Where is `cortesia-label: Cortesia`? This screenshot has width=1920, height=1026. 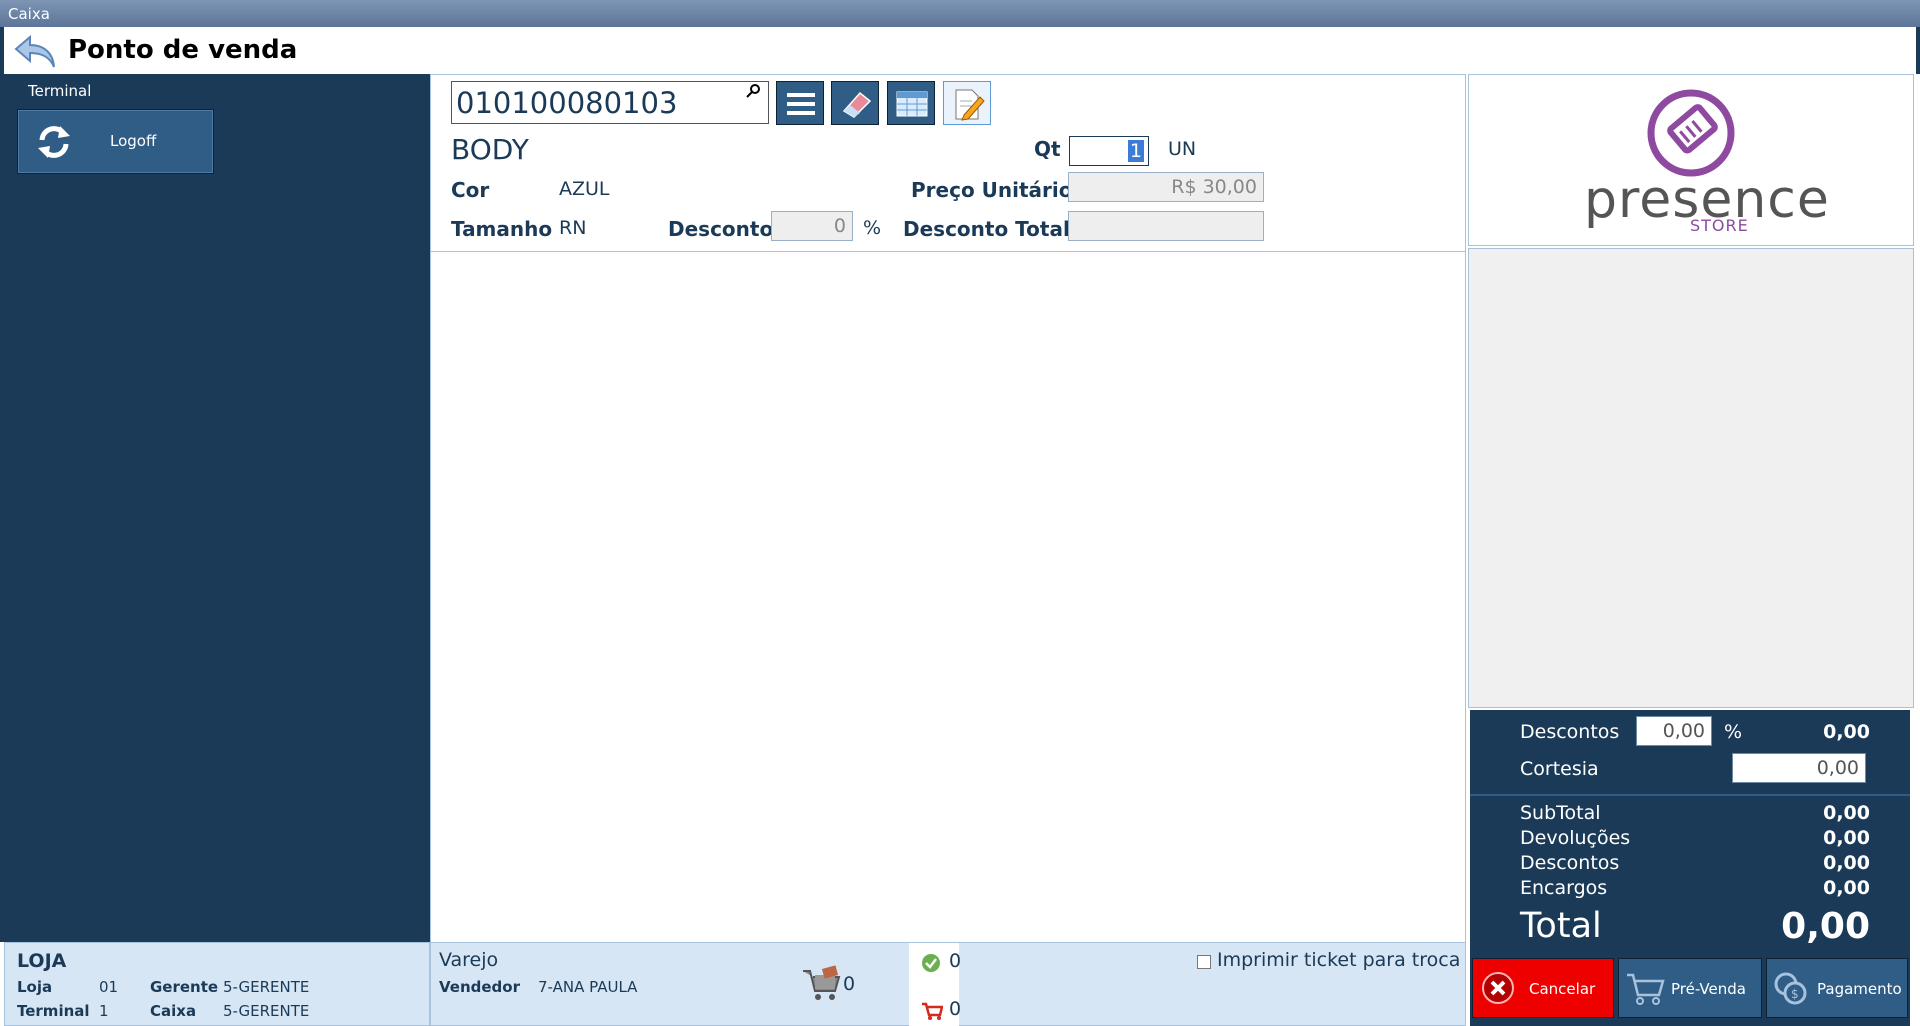 cortesia-label: Cortesia is located at coordinates (1559, 769).